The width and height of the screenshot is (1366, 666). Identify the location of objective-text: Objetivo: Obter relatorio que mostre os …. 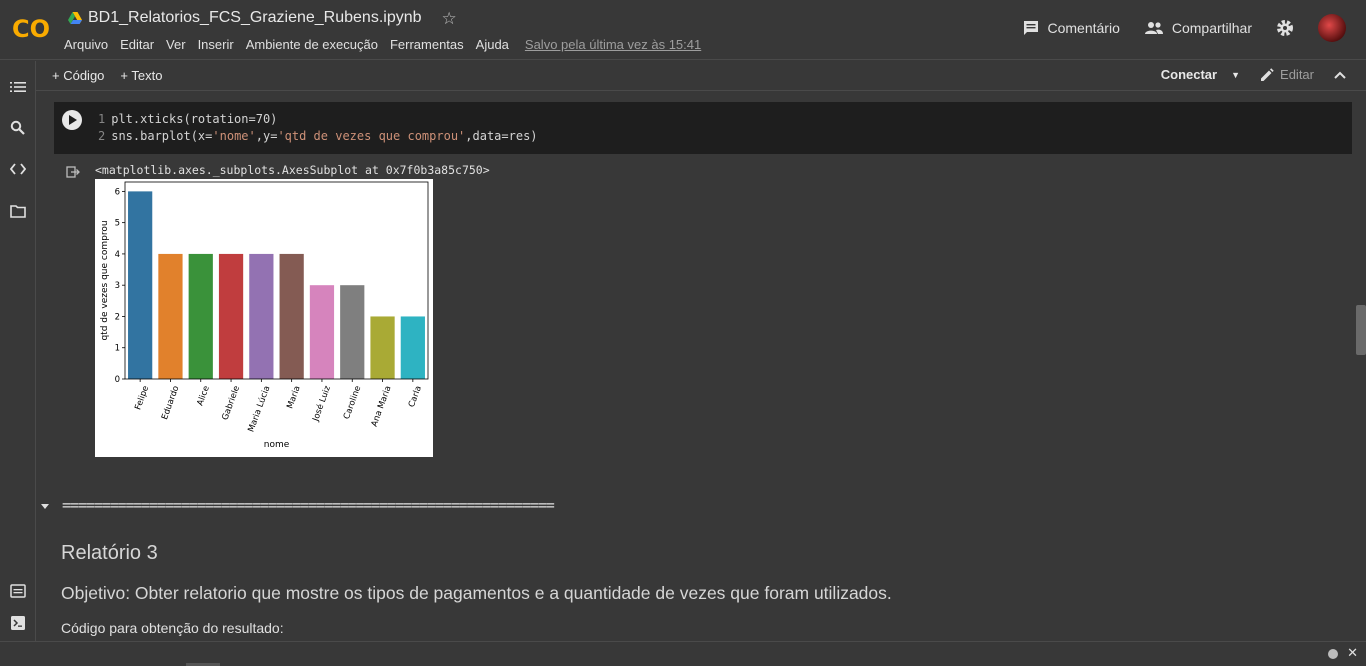
(476, 593).